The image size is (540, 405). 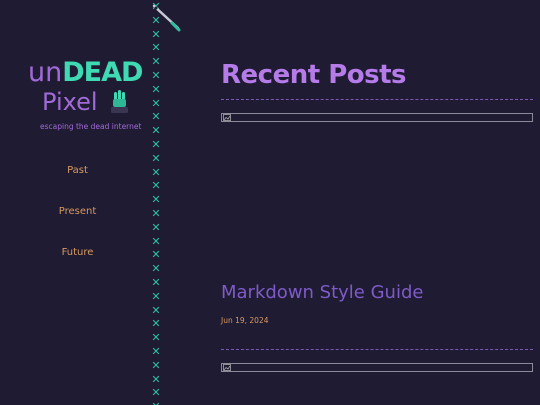 I want to click on zombie-hand-icon, so click(x=119, y=101).